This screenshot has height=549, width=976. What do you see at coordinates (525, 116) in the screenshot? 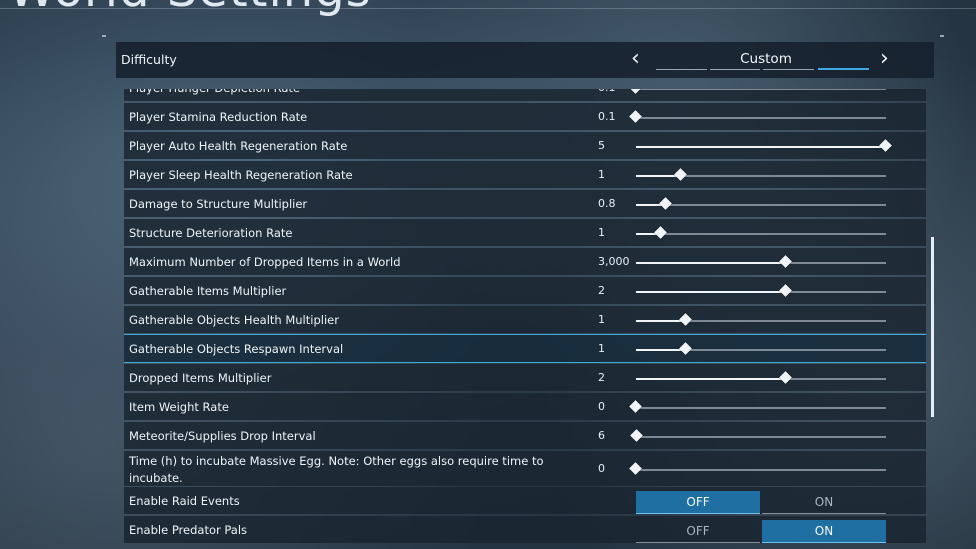
I see `settings-row: Player Stamina Reduction Rate 0.1` at bounding box center [525, 116].